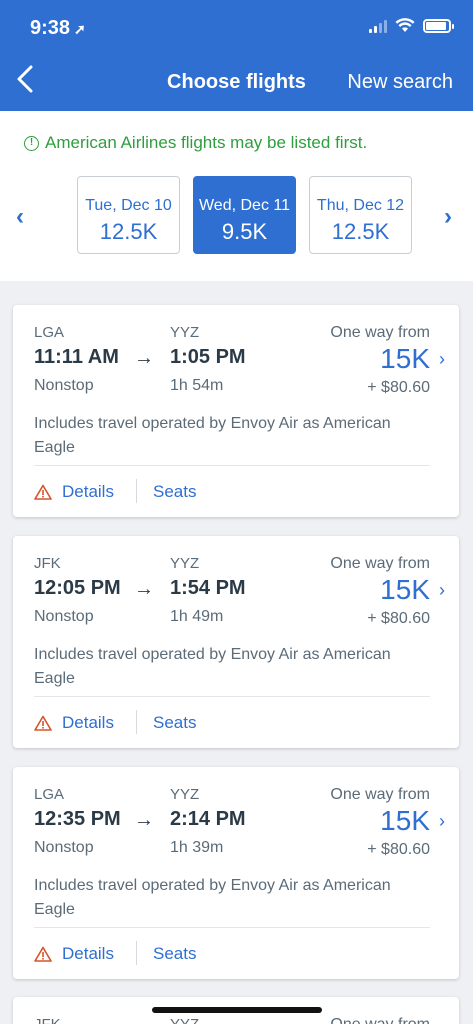 Image resolution: width=473 pixels, height=1024 pixels. I want to click on info-icon: !, so click(31, 143).